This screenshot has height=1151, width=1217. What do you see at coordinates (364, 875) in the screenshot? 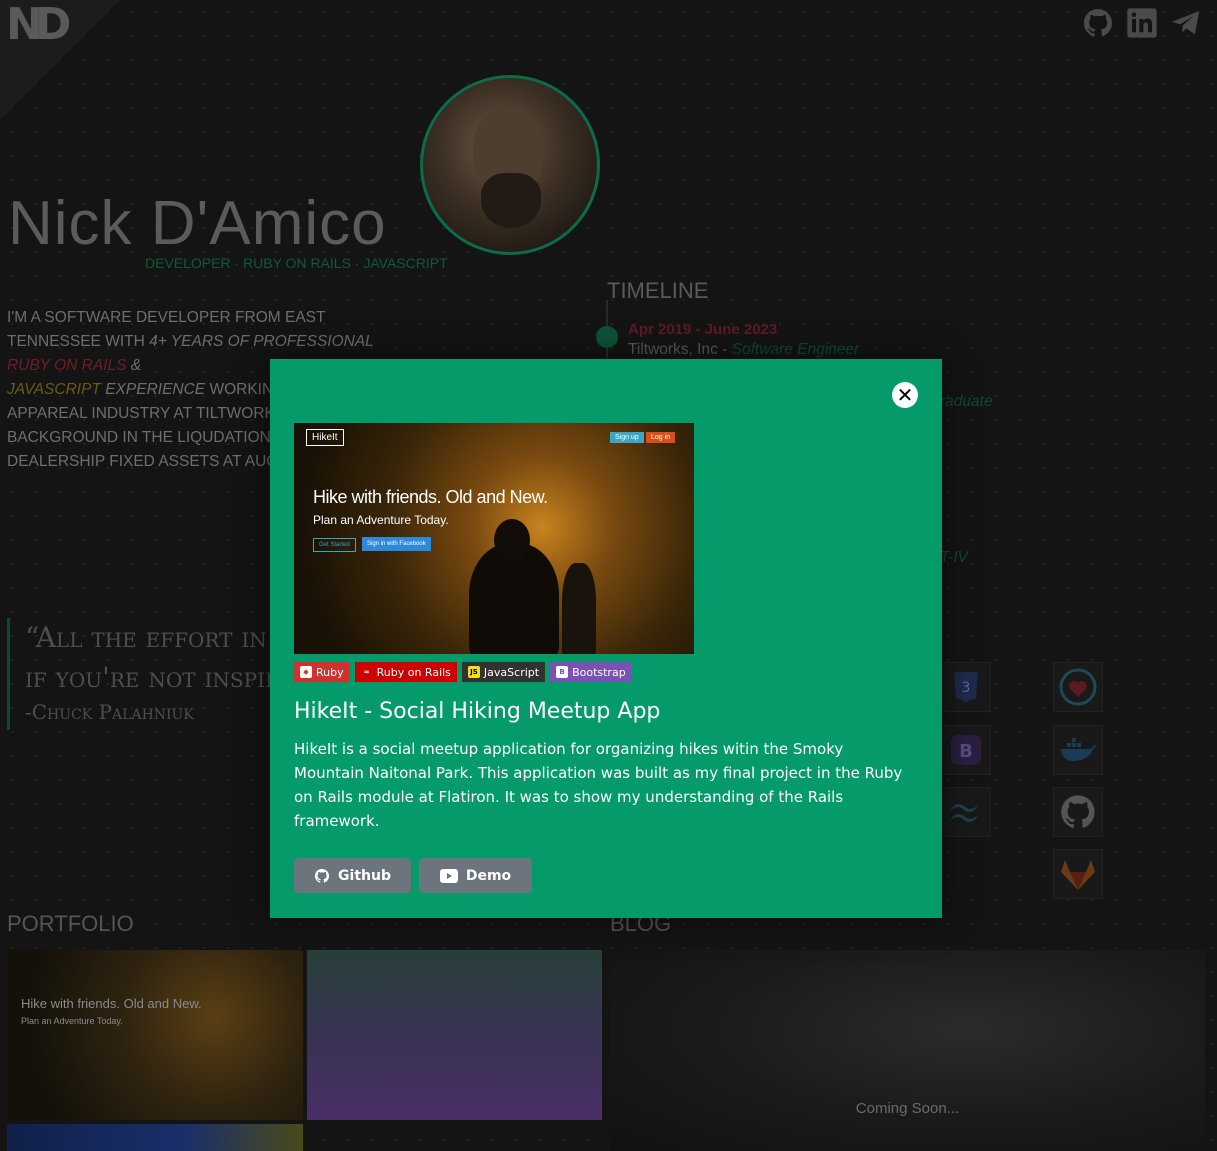
I see `github-button-label: Github` at bounding box center [364, 875].